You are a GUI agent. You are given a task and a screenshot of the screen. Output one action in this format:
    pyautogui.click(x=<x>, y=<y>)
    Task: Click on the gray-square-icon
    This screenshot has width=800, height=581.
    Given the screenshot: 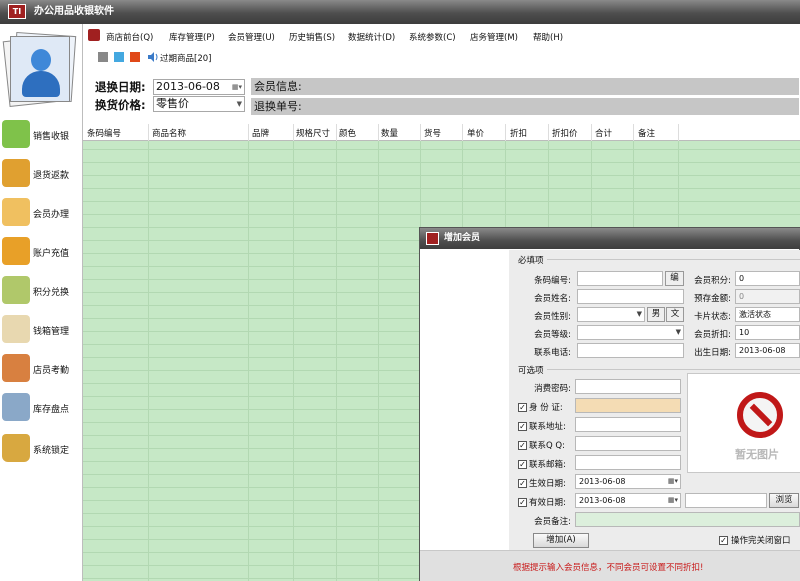 What is the action you would take?
    pyautogui.click(x=103, y=57)
    